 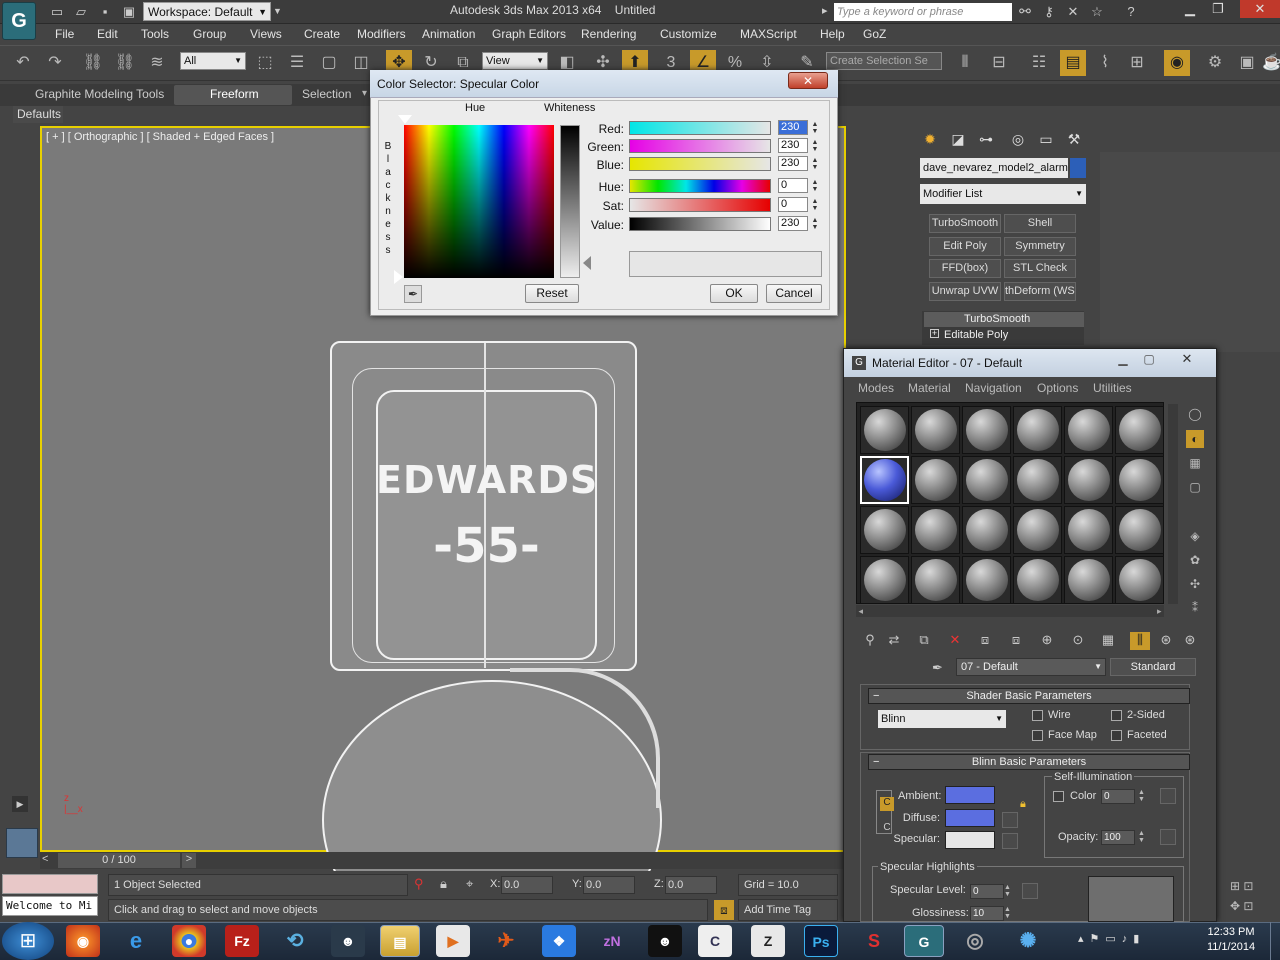 What do you see at coordinates (1047, 641) in the screenshot?
I see `put-to-library-icon: ⊕` at bounding box center [1047, 641].